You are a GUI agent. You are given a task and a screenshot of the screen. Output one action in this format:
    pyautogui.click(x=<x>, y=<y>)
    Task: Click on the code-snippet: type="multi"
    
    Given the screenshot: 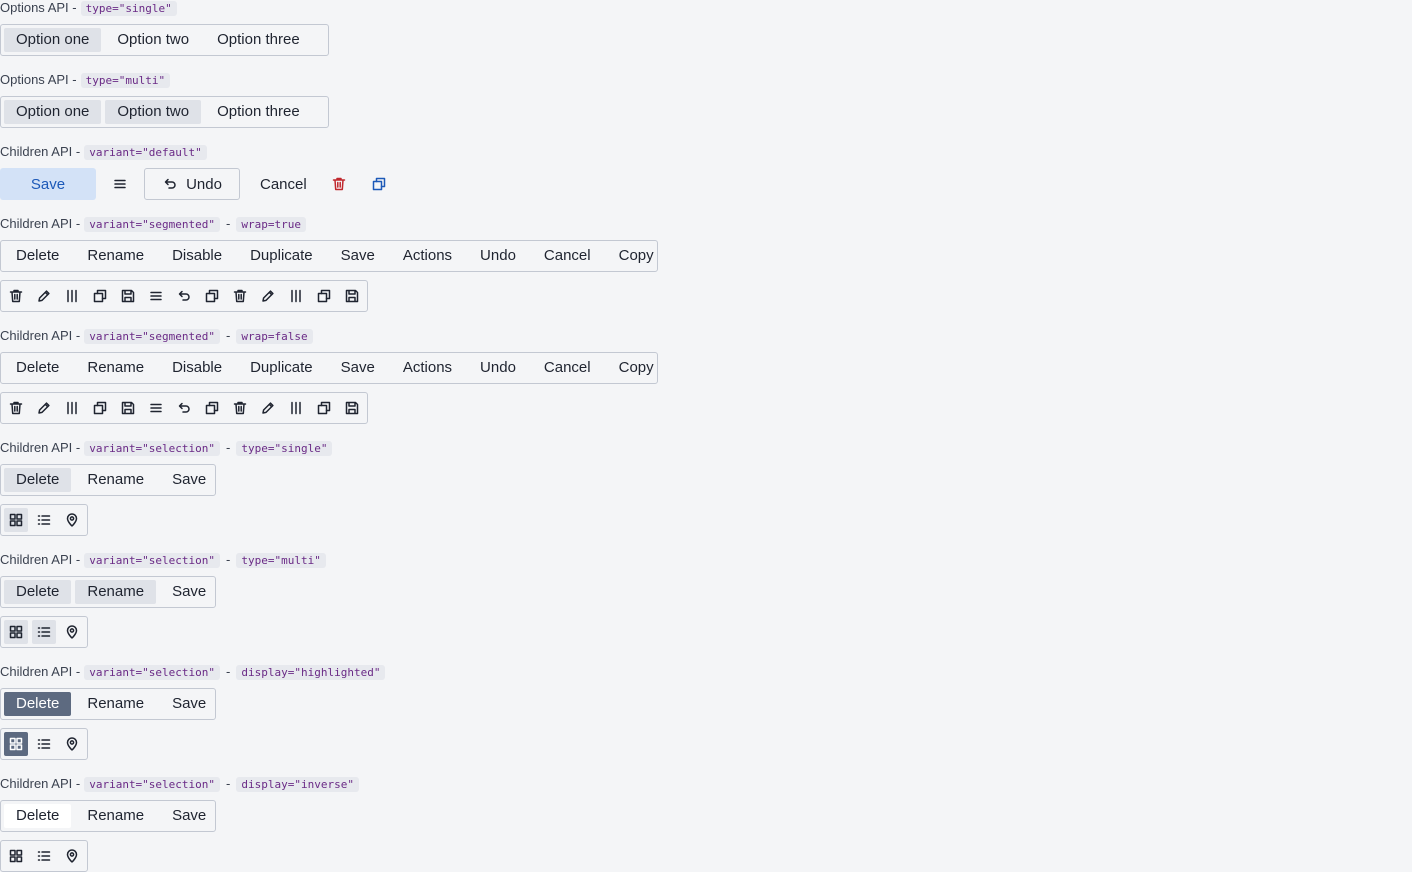 What is the action you would take?
    pyautogui.click(x=125, y=80)
    